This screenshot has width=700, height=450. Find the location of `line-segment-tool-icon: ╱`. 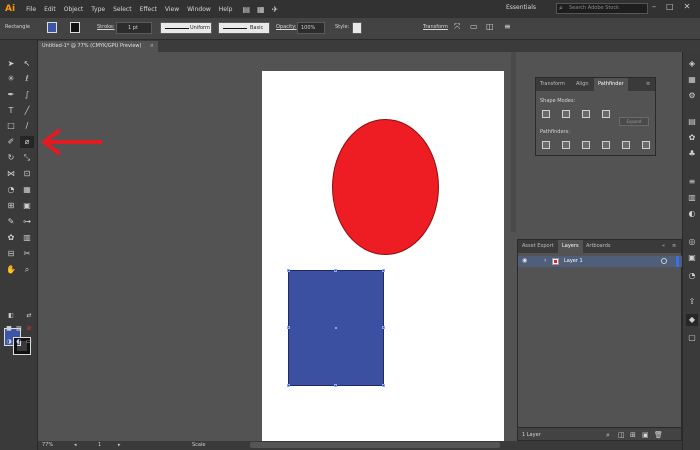

line-segment-tool-icon: ╱ is located at coordinates (27, 111).